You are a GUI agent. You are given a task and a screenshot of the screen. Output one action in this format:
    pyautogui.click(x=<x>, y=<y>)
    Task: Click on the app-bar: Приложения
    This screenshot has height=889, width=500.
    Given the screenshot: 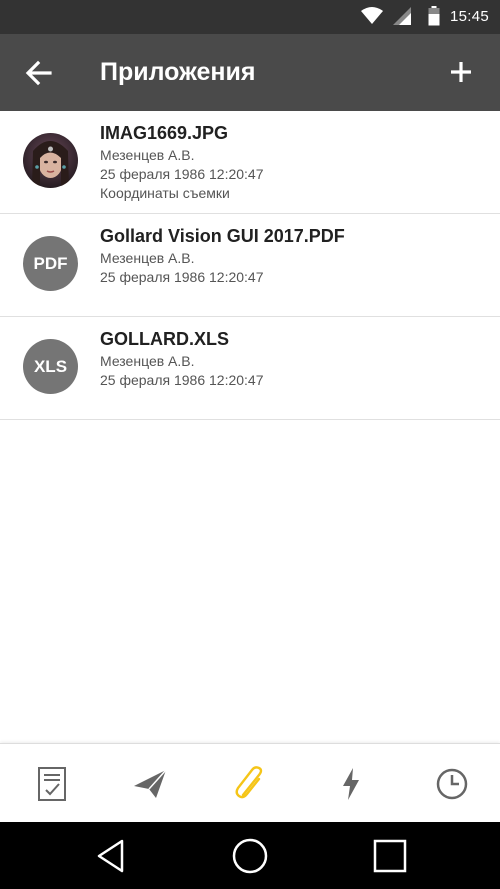 What is the action you would take?
    pyautogui.click(x=250, y=72)
    